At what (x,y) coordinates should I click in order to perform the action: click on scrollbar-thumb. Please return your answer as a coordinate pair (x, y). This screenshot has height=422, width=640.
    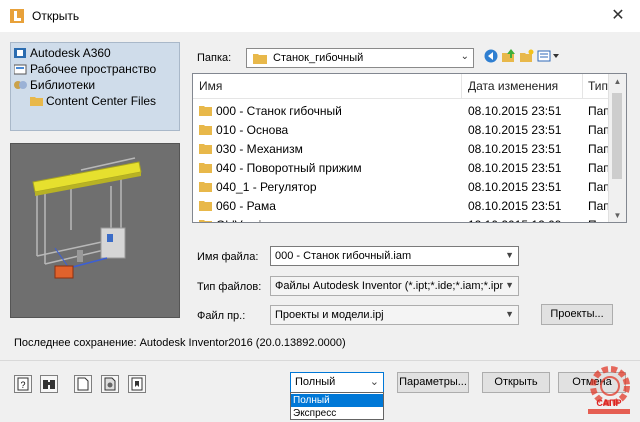
    Looking at the image, I should click on (617, 136).